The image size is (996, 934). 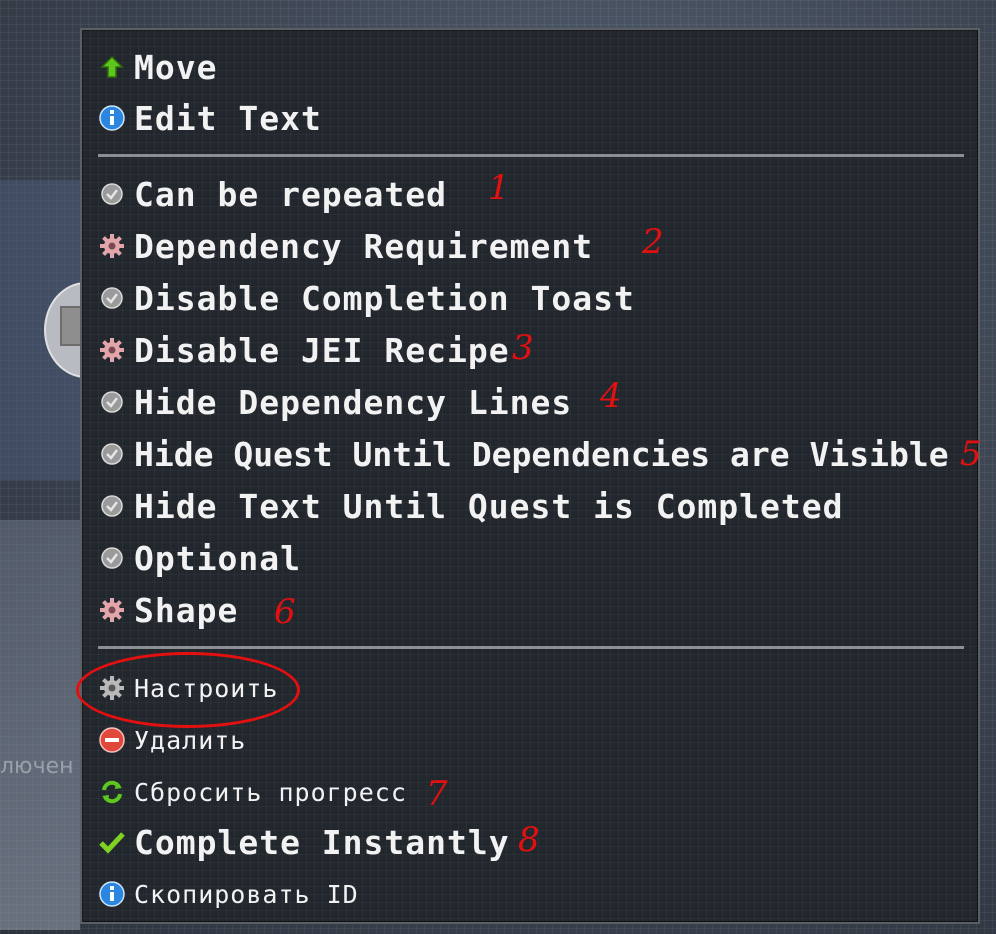 I want to click on menu-item-shape: Shape, so click(x=168, y=610).